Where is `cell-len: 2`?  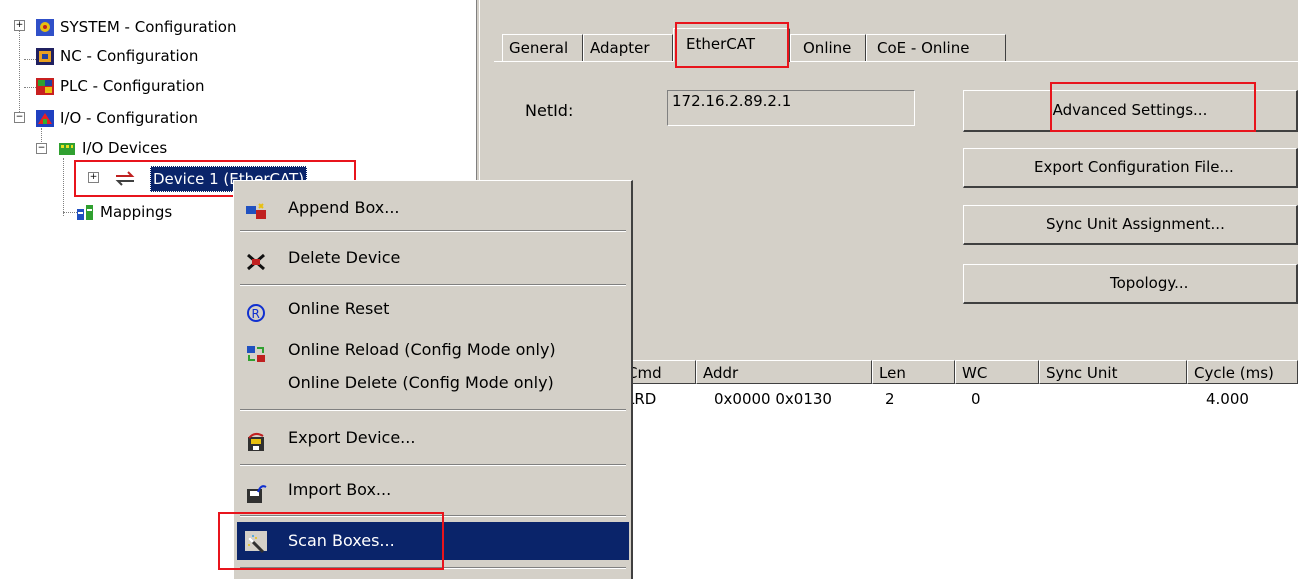 cell-len: 2 is located at coordinates (890, 399).